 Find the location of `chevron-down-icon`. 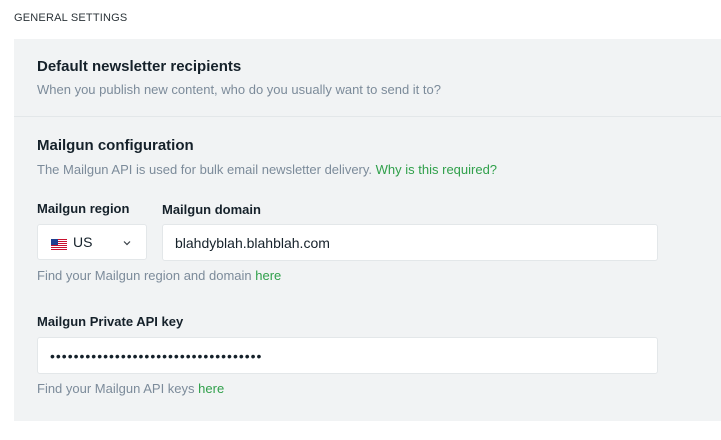

chevron-down-icon is located at coordinates (127, 243).